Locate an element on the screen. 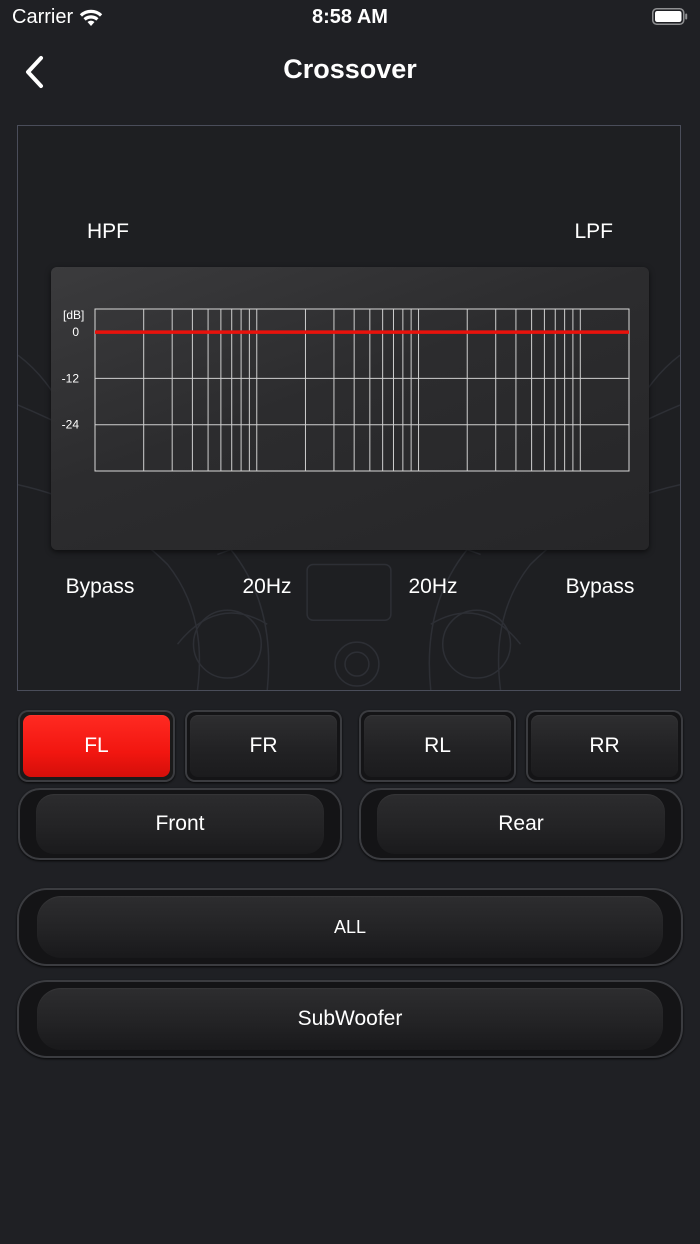  status-time: 8:58 AM is located at coordinates (350, 17).